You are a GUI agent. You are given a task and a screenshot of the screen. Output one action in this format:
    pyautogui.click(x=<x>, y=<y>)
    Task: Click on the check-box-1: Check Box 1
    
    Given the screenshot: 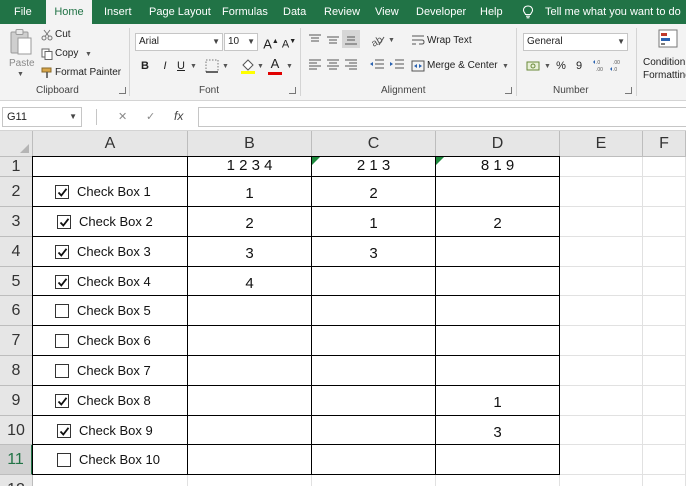 What is the action you would take?
    pyautogui.click(x=115, y=193)
    